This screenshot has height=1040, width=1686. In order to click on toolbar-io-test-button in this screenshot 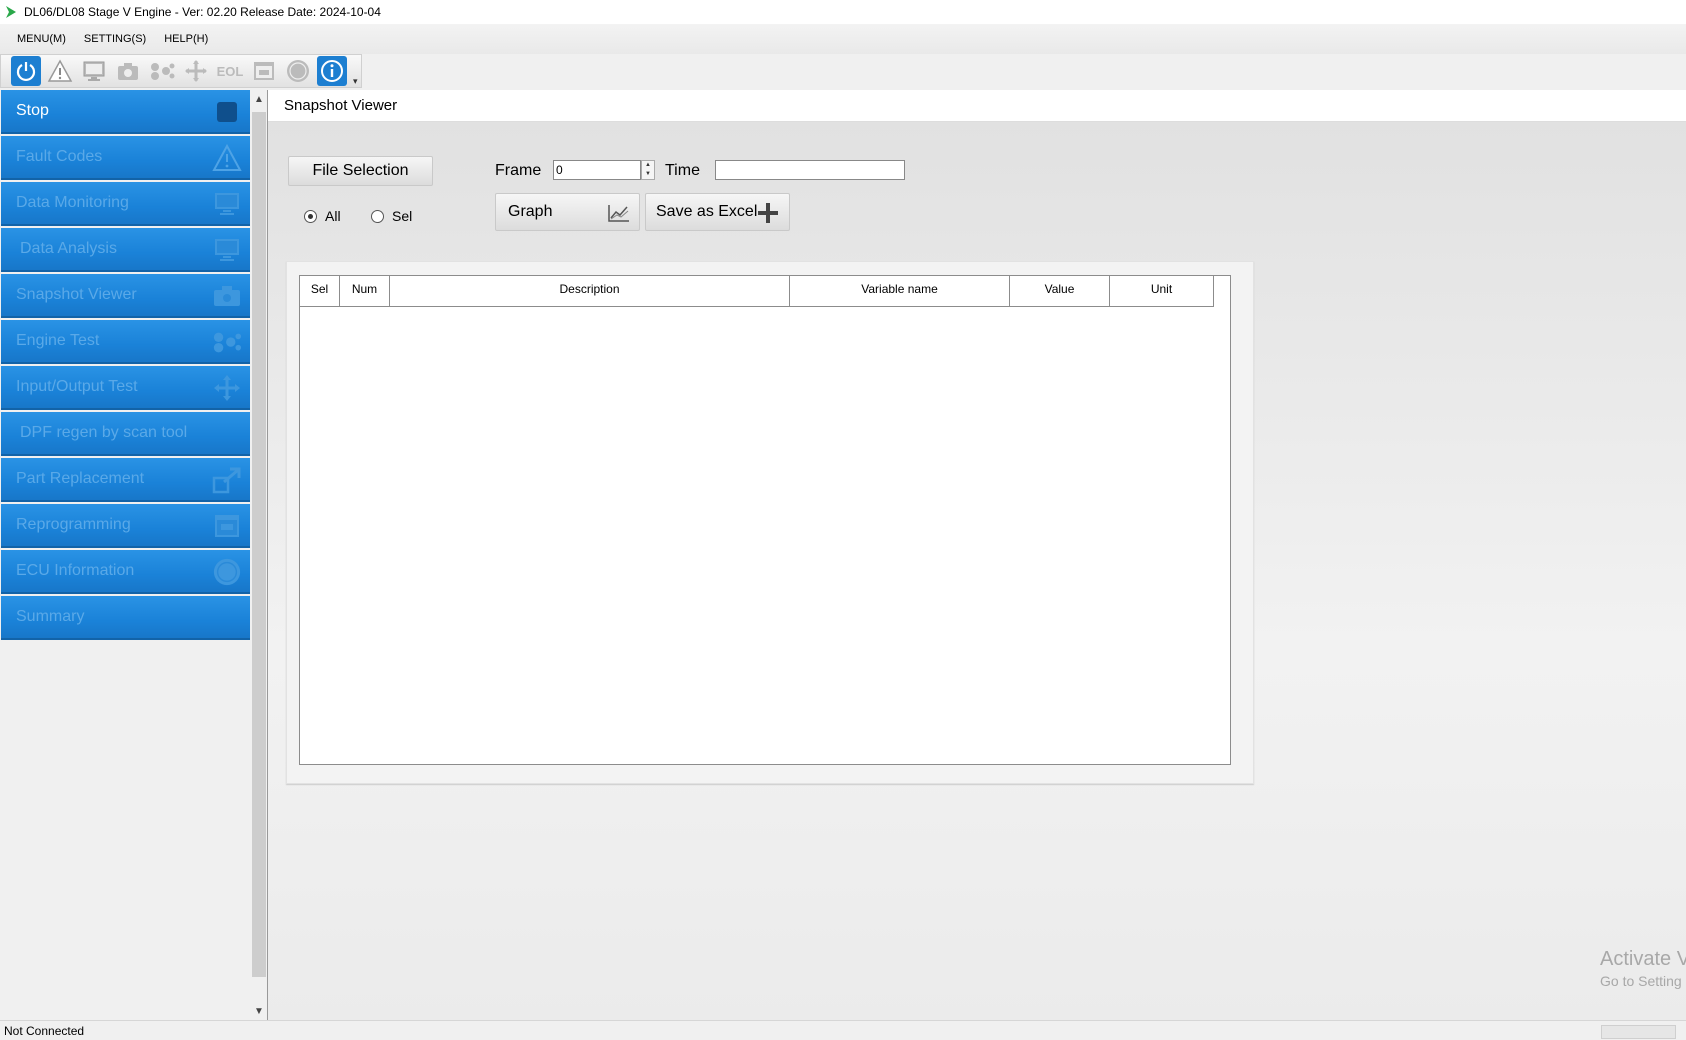, I will do `click(196, 71)`.